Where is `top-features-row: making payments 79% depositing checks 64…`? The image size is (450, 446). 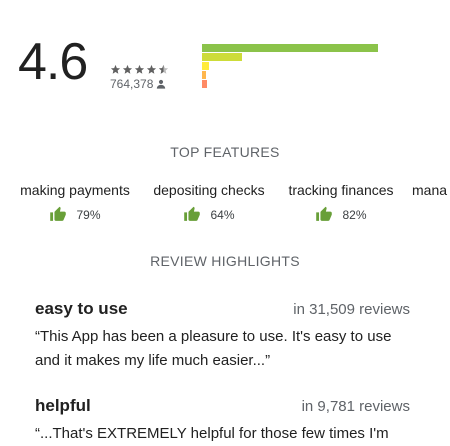 top-features-row: making payments 79% depositing checks 64… is located at coordinates (225, 206).